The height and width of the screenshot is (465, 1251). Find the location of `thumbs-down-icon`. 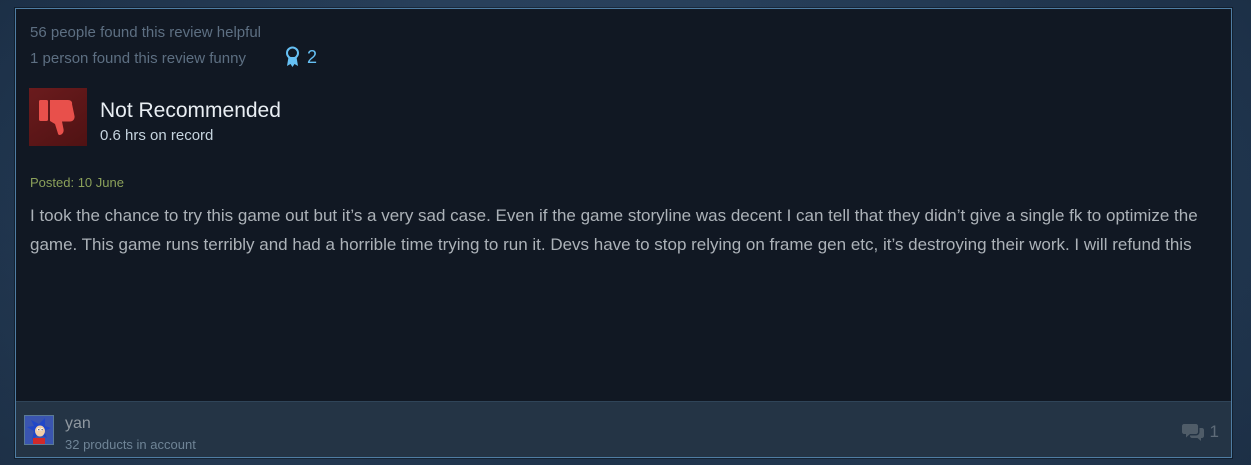

thumbs-down-icon is located at coordinates (57, 117).